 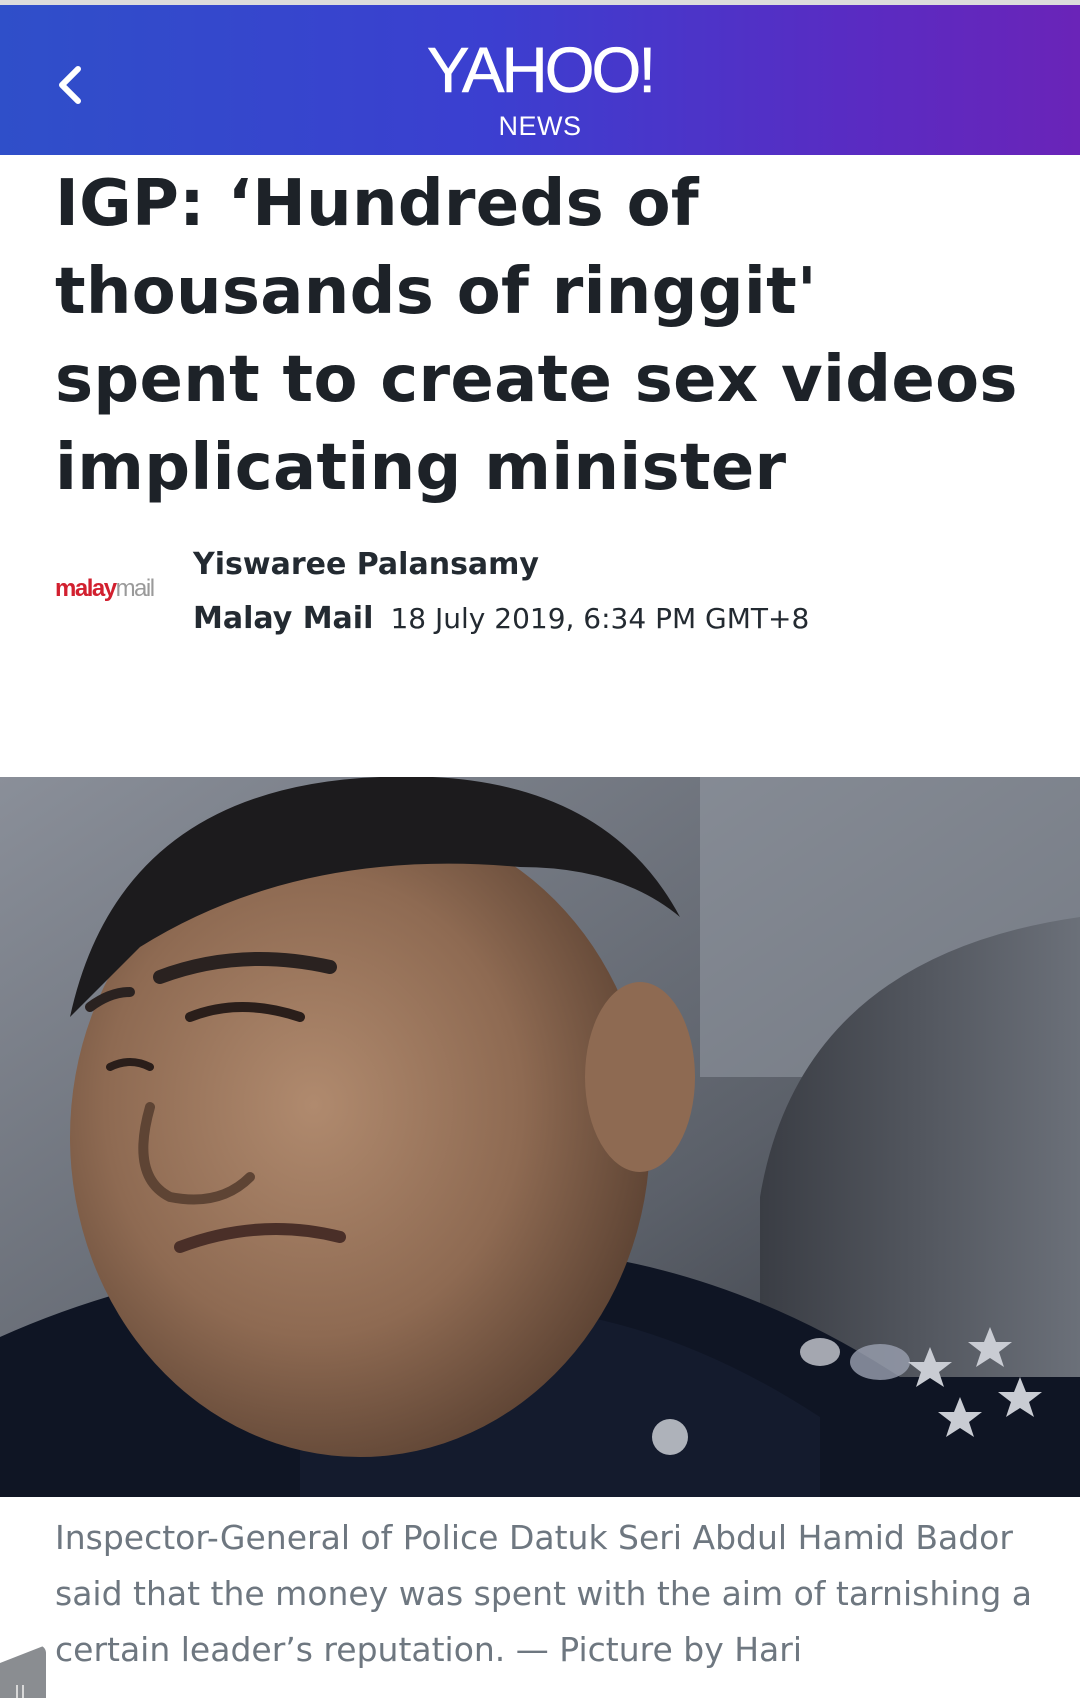 What do you see at coordinates (540, 126) in the screenshot?
I see `logo-section: NEWS` at bounding box center [540, 126].